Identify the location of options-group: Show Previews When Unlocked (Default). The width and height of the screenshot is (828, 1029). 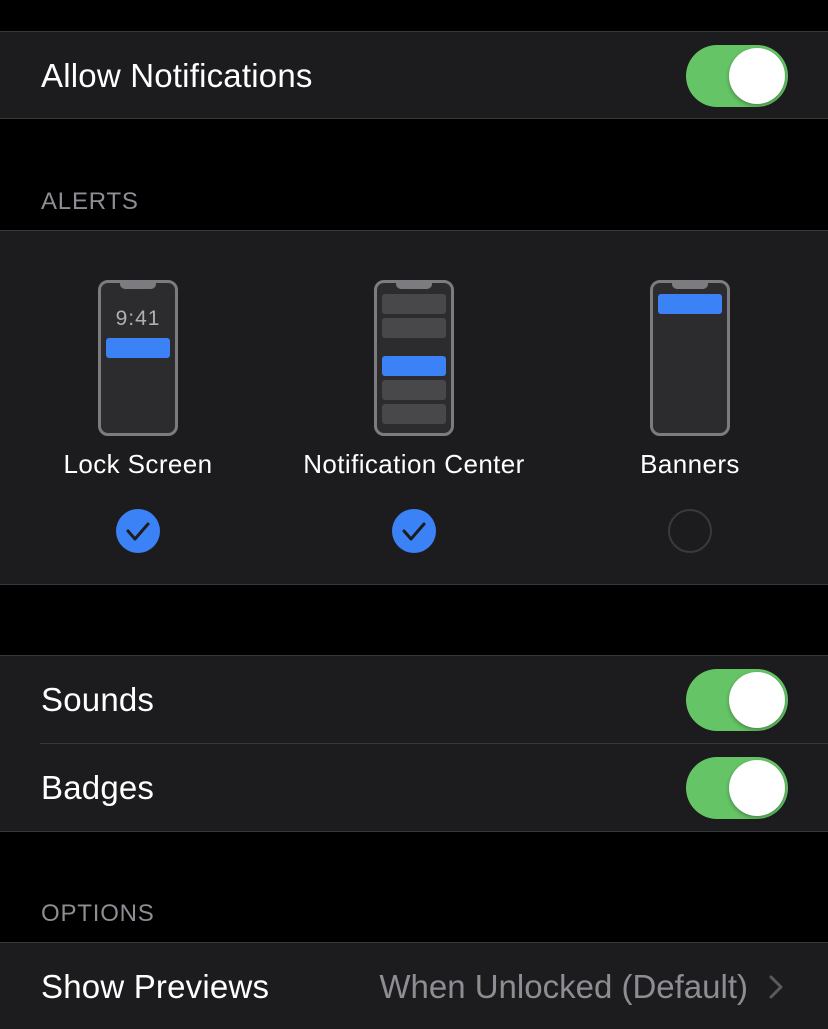
(414, 985).